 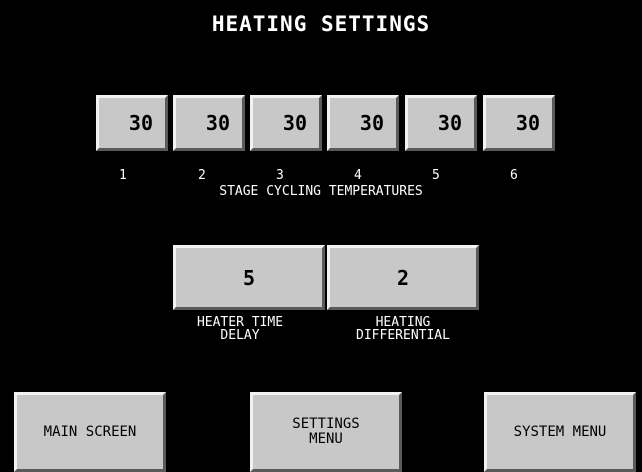 What do you see at coordinates (280, 175) in the screenshot?
I see `stage-number-label: 3` at bounding box center [280, 175].